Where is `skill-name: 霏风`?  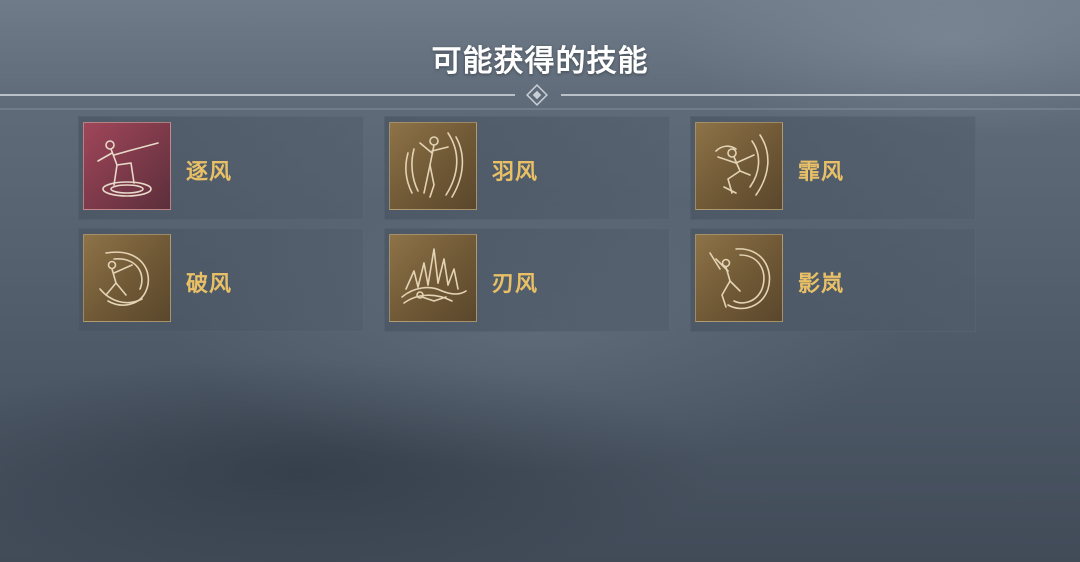
skill-name: 霏风 is located at coordinates (821, 172).